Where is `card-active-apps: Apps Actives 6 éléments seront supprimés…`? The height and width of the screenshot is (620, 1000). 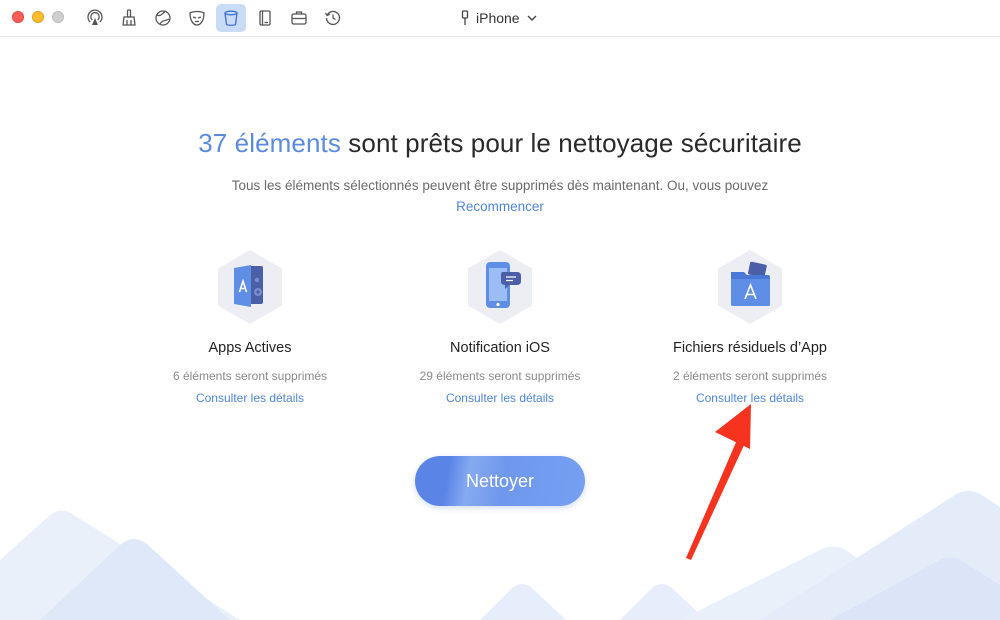 card-active-apps: Apps Actives 6 éléments seront supprimés… is located at coordinates (250, 326).